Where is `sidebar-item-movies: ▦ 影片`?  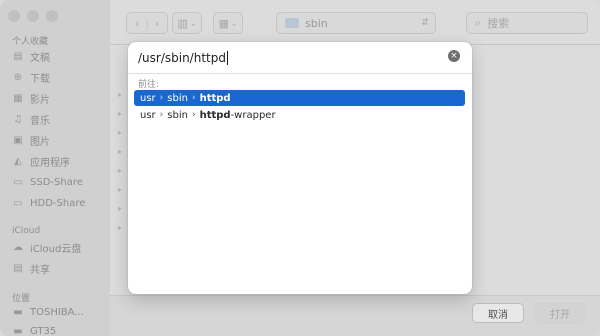
sidebar-item-movies: ▦ 影片 is located at coordinates (31, 98).